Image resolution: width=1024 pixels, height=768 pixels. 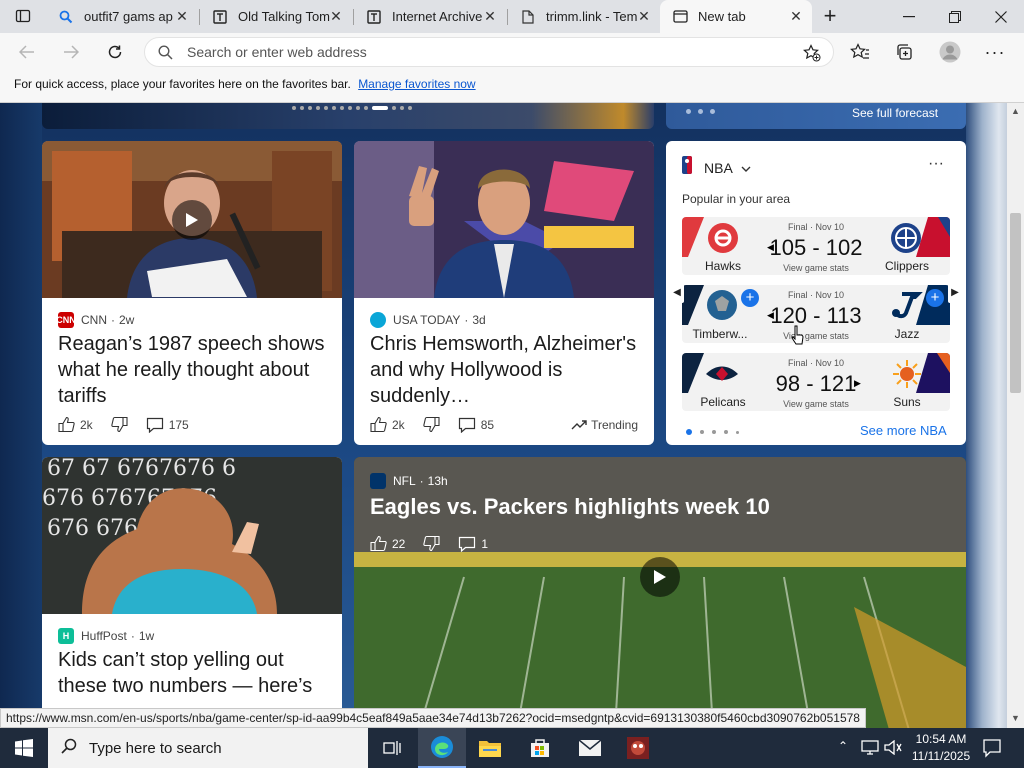 I want to click on clock: 10:54 AM 11/11/2025, so click(x=941, y=748).